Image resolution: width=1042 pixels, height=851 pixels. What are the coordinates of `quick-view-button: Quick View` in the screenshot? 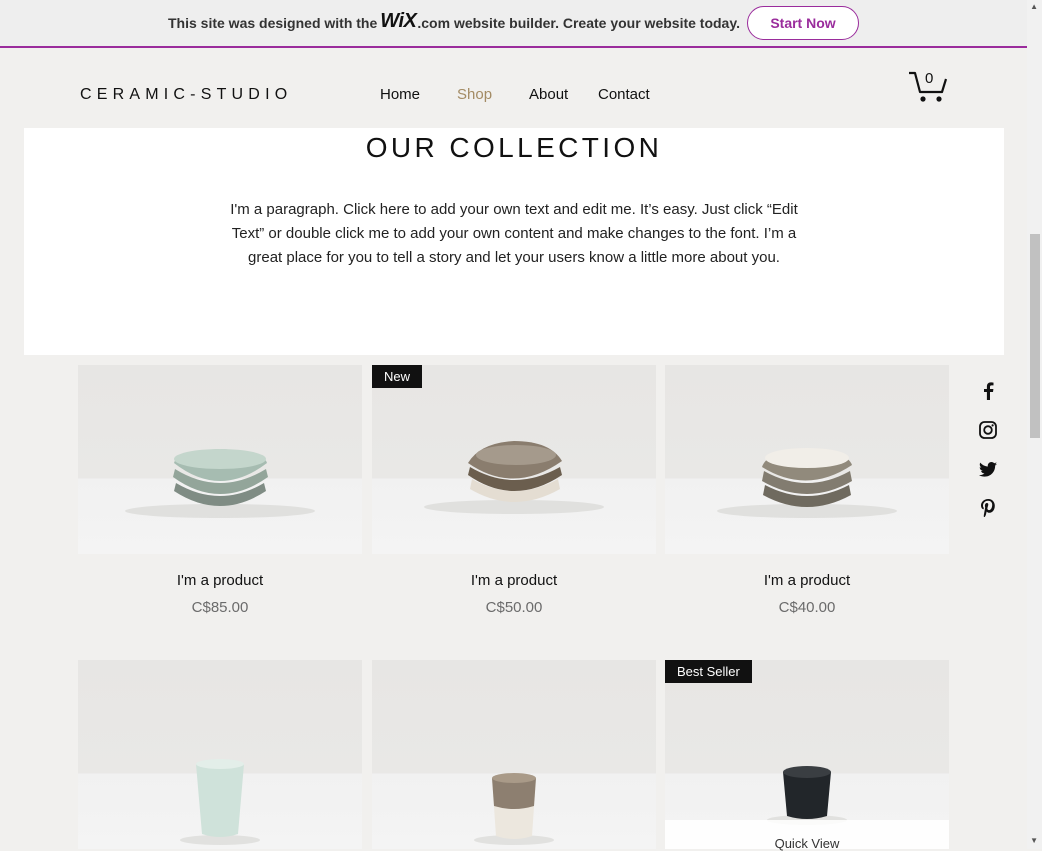 It's located at (807, 835).